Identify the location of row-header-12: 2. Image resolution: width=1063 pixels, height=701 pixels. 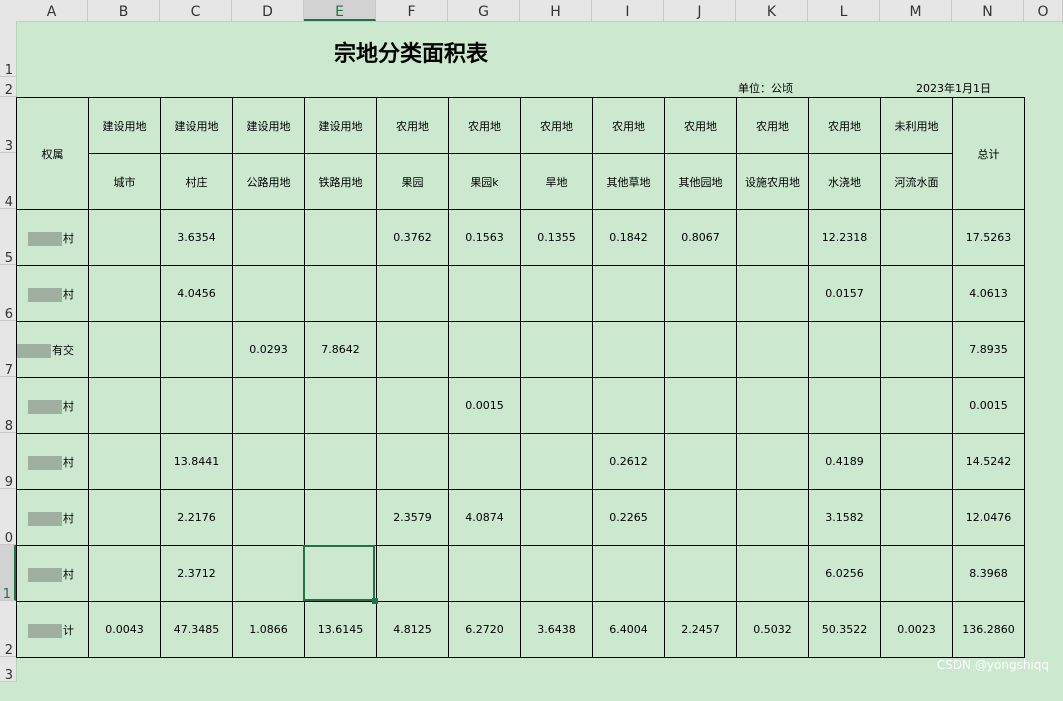
(8, 629).